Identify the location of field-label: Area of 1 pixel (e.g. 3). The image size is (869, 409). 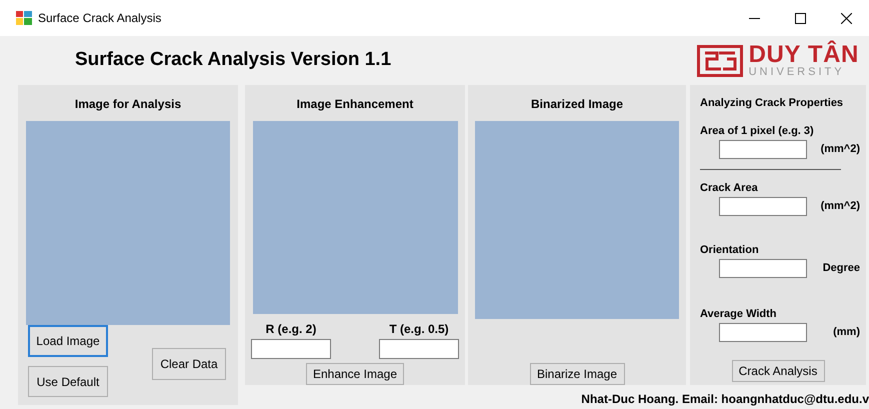
(757, 131).